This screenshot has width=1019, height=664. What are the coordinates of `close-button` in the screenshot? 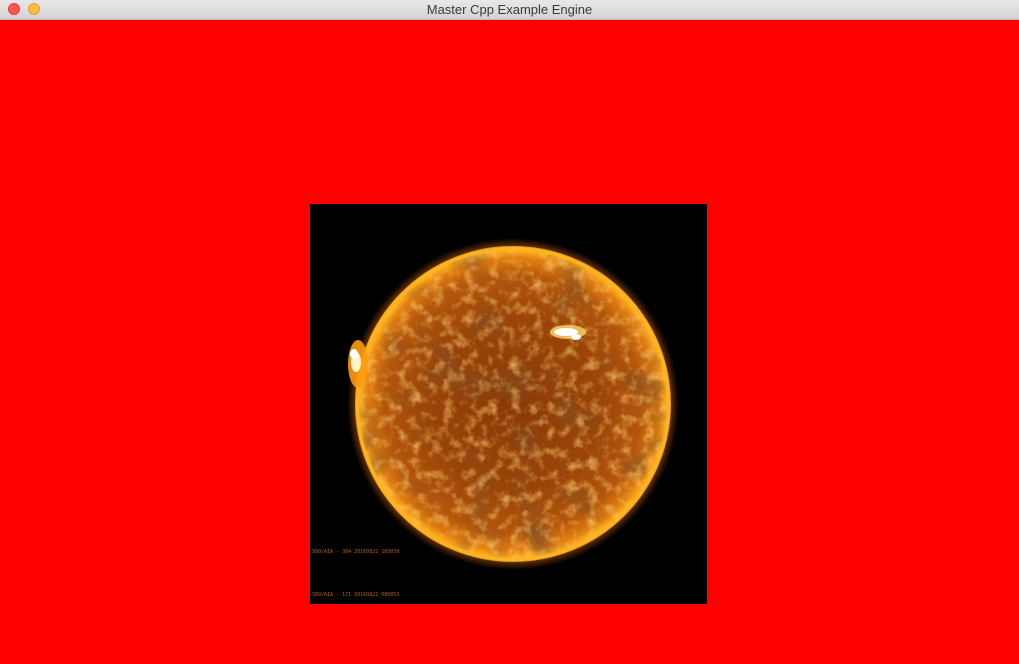 It's located at (14, 9).